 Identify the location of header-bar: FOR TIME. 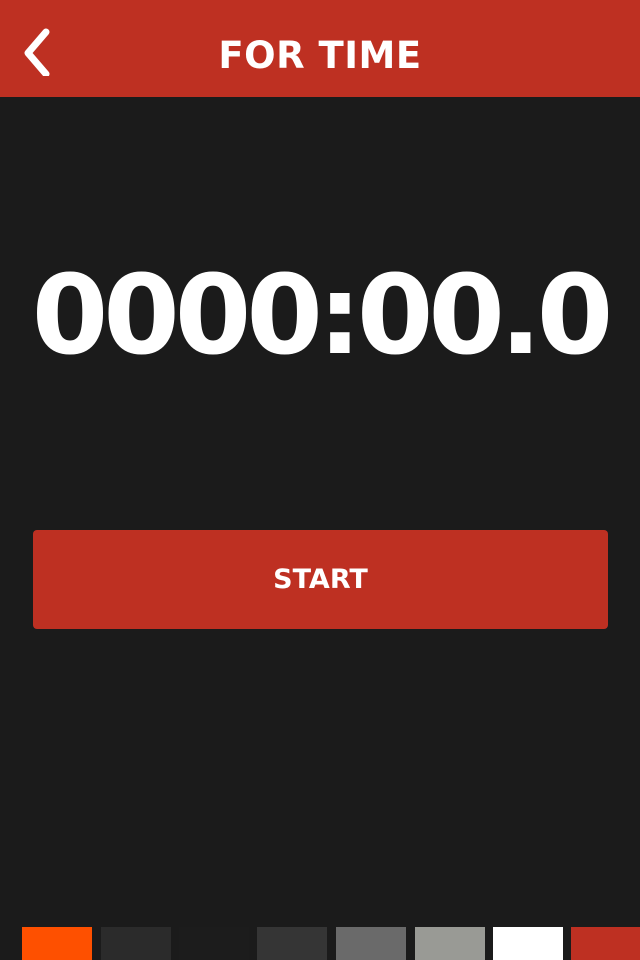
(320, 48).